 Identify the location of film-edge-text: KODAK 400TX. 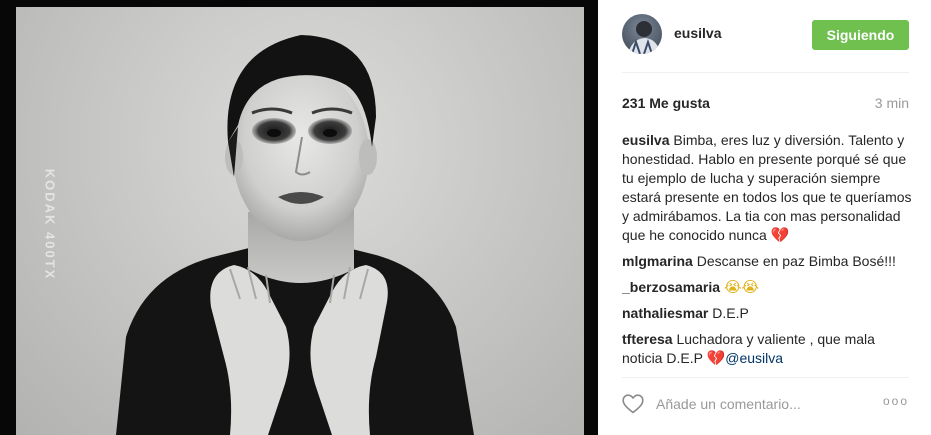
(50, 224).